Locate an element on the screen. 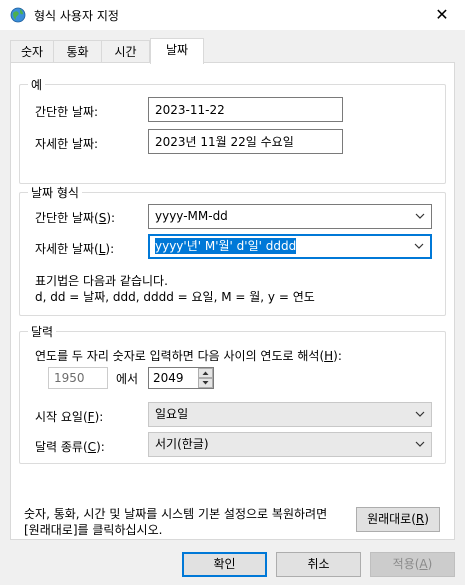 This screenshot has width=465, height=585. window-title: 형식 사용자 지정 is located at coordinates (76, 16).